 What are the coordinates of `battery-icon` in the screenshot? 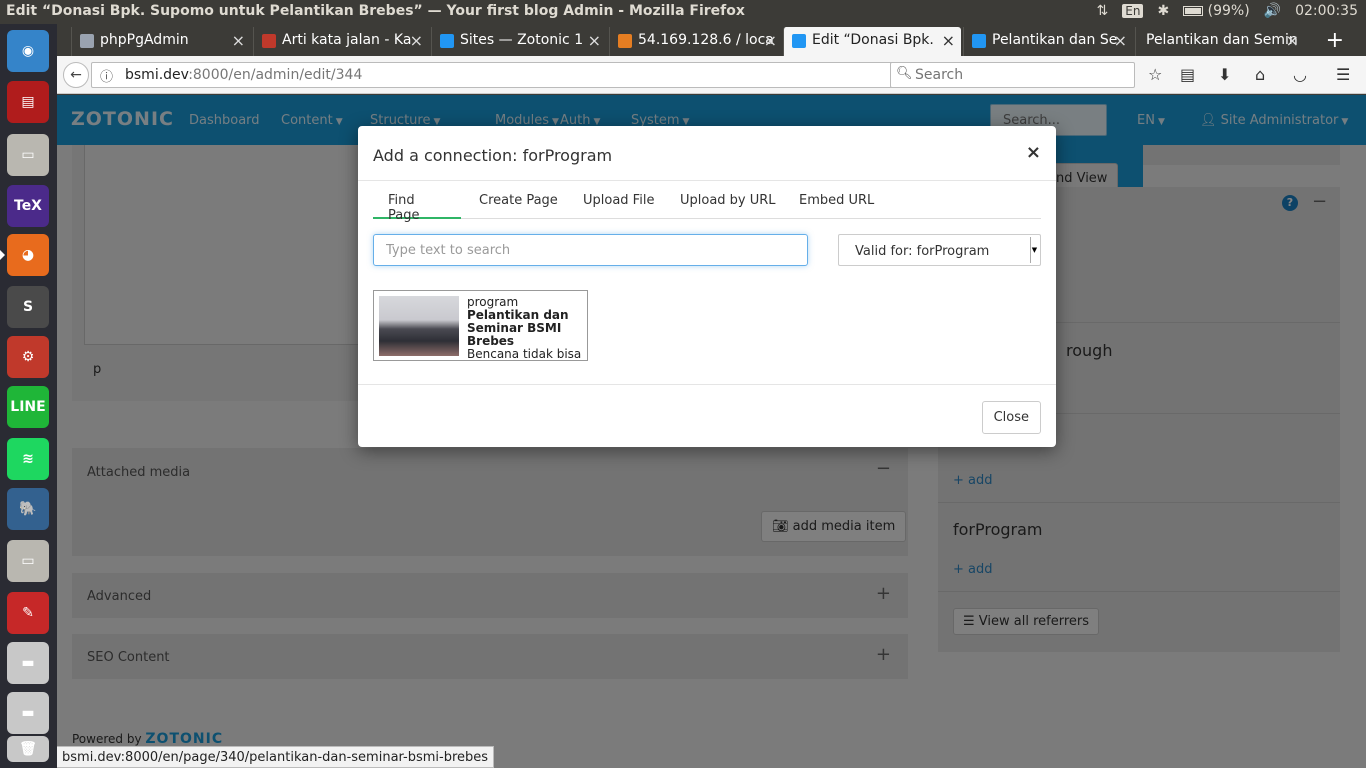 It's located at (1193, 11).